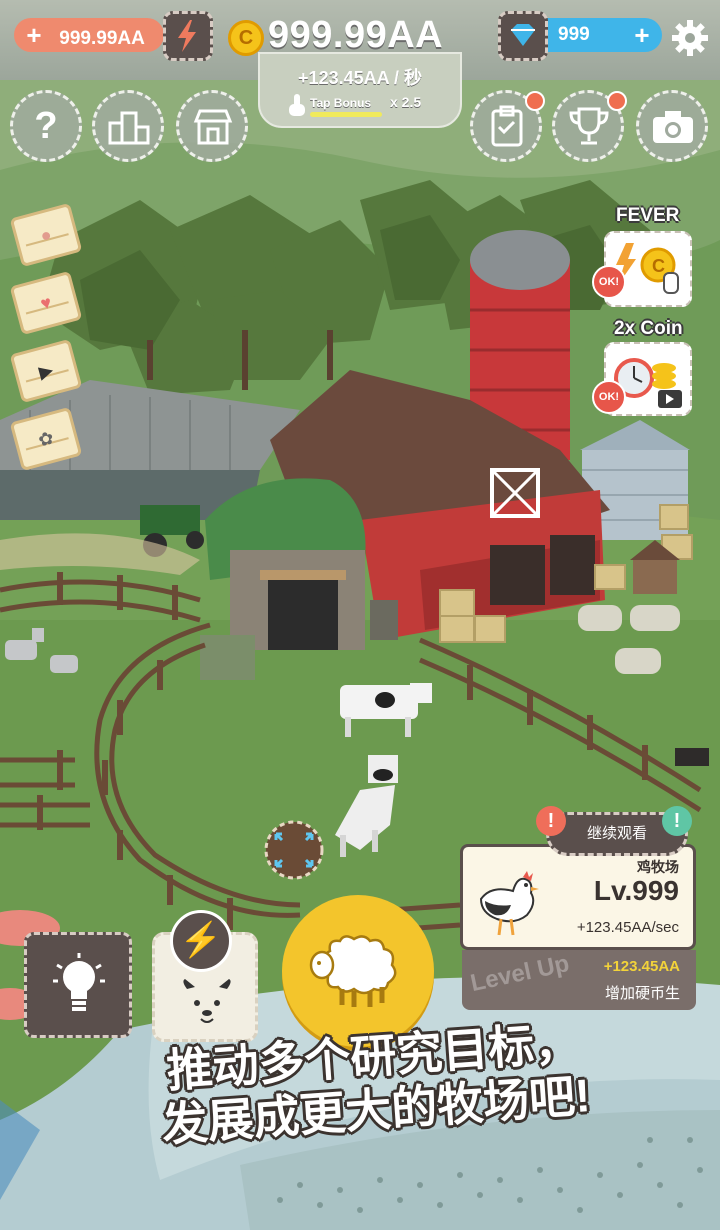 The width and height of the screenshot is (720, 1230). I want to click on camera-button, so click(672, 126).